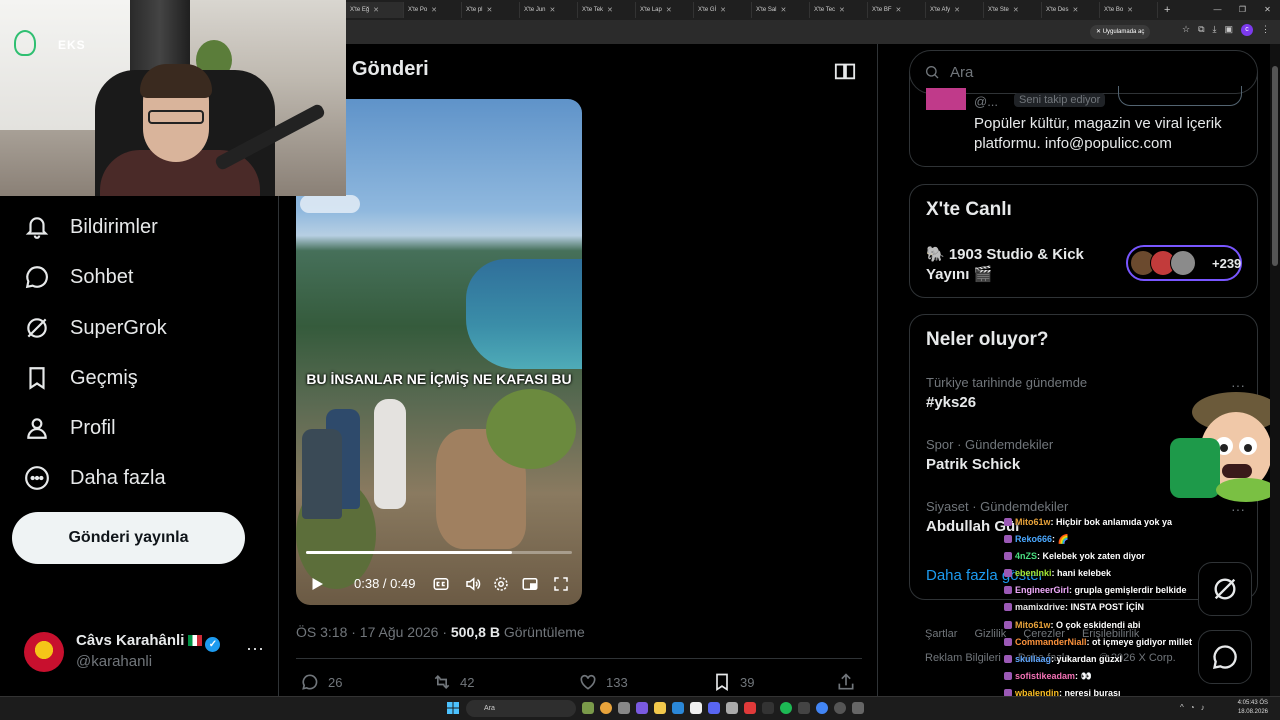 The width and height of the screenshot is (1280, 720). What do you see at coordinates (360, 10) in the screenshot?
I see `browser-tab-label: X'te Eğ` at bounding box center [360, 10].